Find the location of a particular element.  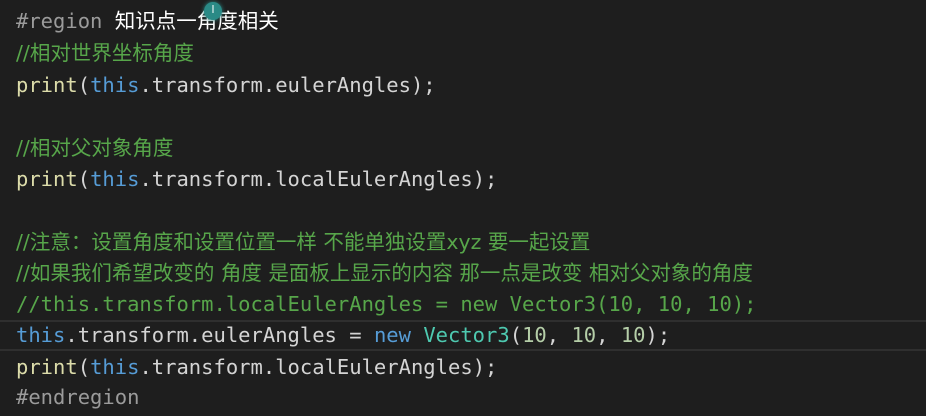

comment-text: //注意：设置角度和设置位置一样 不能单独设置xyz 要一起设置 is located at coordinates (303, 242).